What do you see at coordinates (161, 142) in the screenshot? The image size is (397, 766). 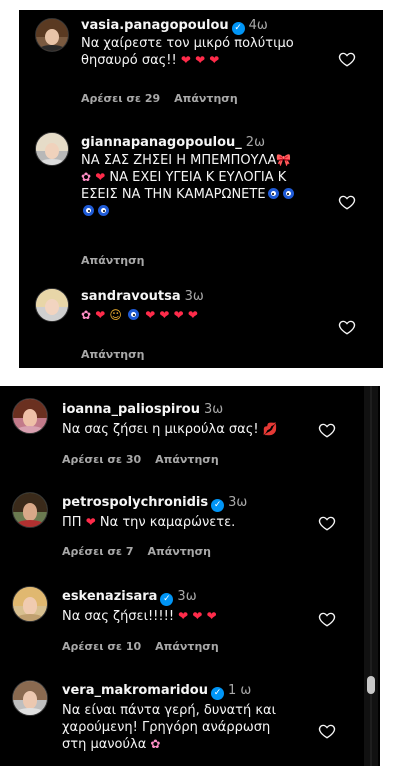 I see `username: giannapanagopoulou_` at bounding box center [161, 142].